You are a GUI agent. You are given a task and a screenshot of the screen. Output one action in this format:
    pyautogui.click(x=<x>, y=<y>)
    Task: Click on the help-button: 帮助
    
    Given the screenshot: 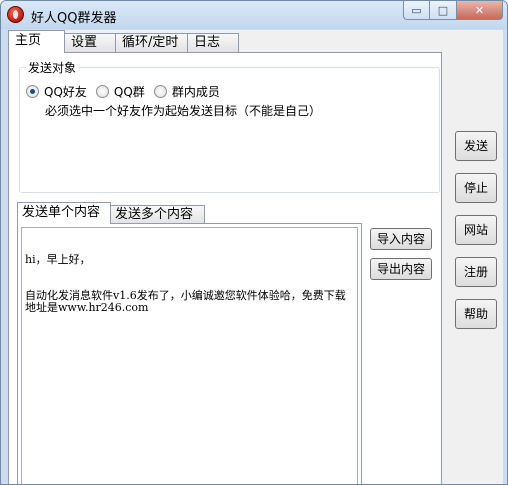 What is the action you would take?
    pyautogui.click(x=476, y=314)
    